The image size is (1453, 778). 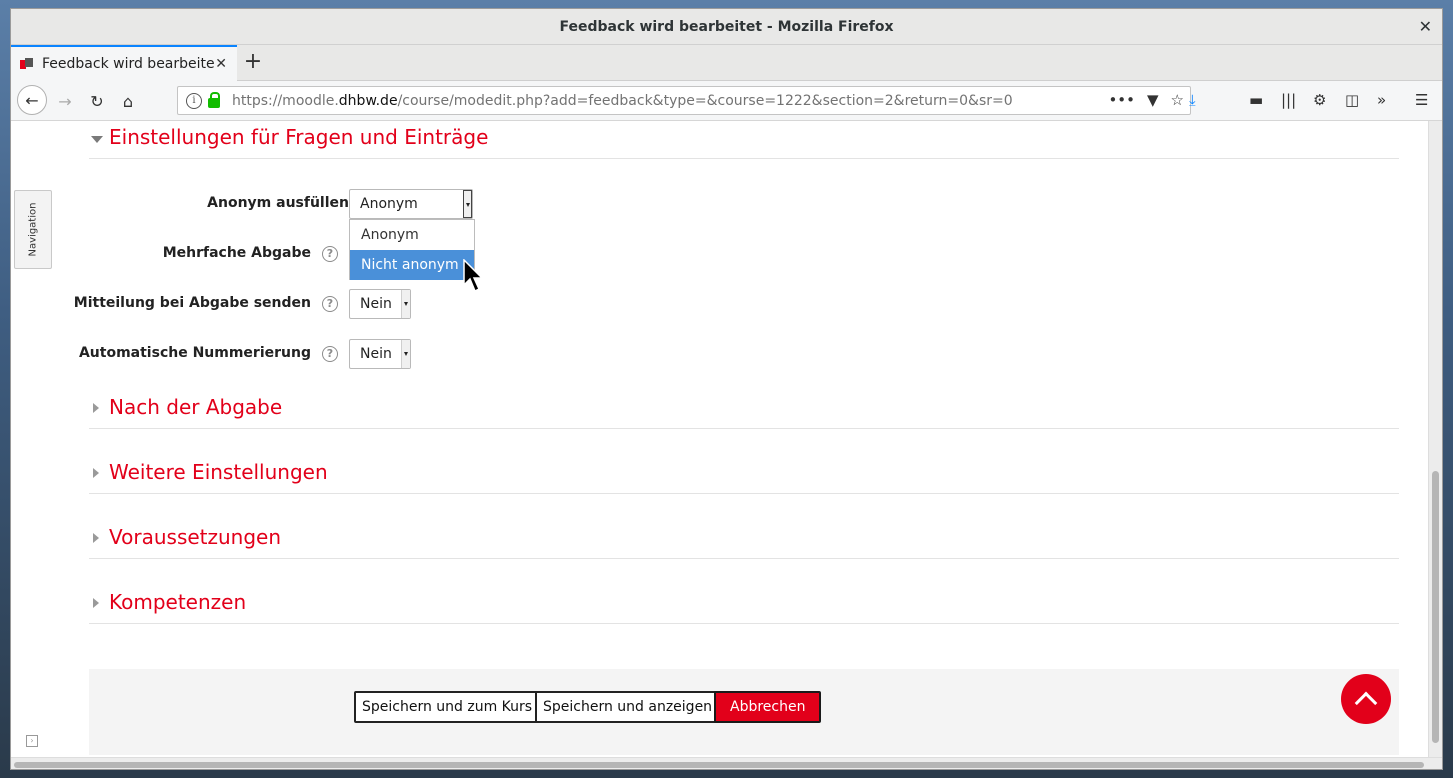 I want to click on mouse-cursor-icon, so click(x=473, y=276).